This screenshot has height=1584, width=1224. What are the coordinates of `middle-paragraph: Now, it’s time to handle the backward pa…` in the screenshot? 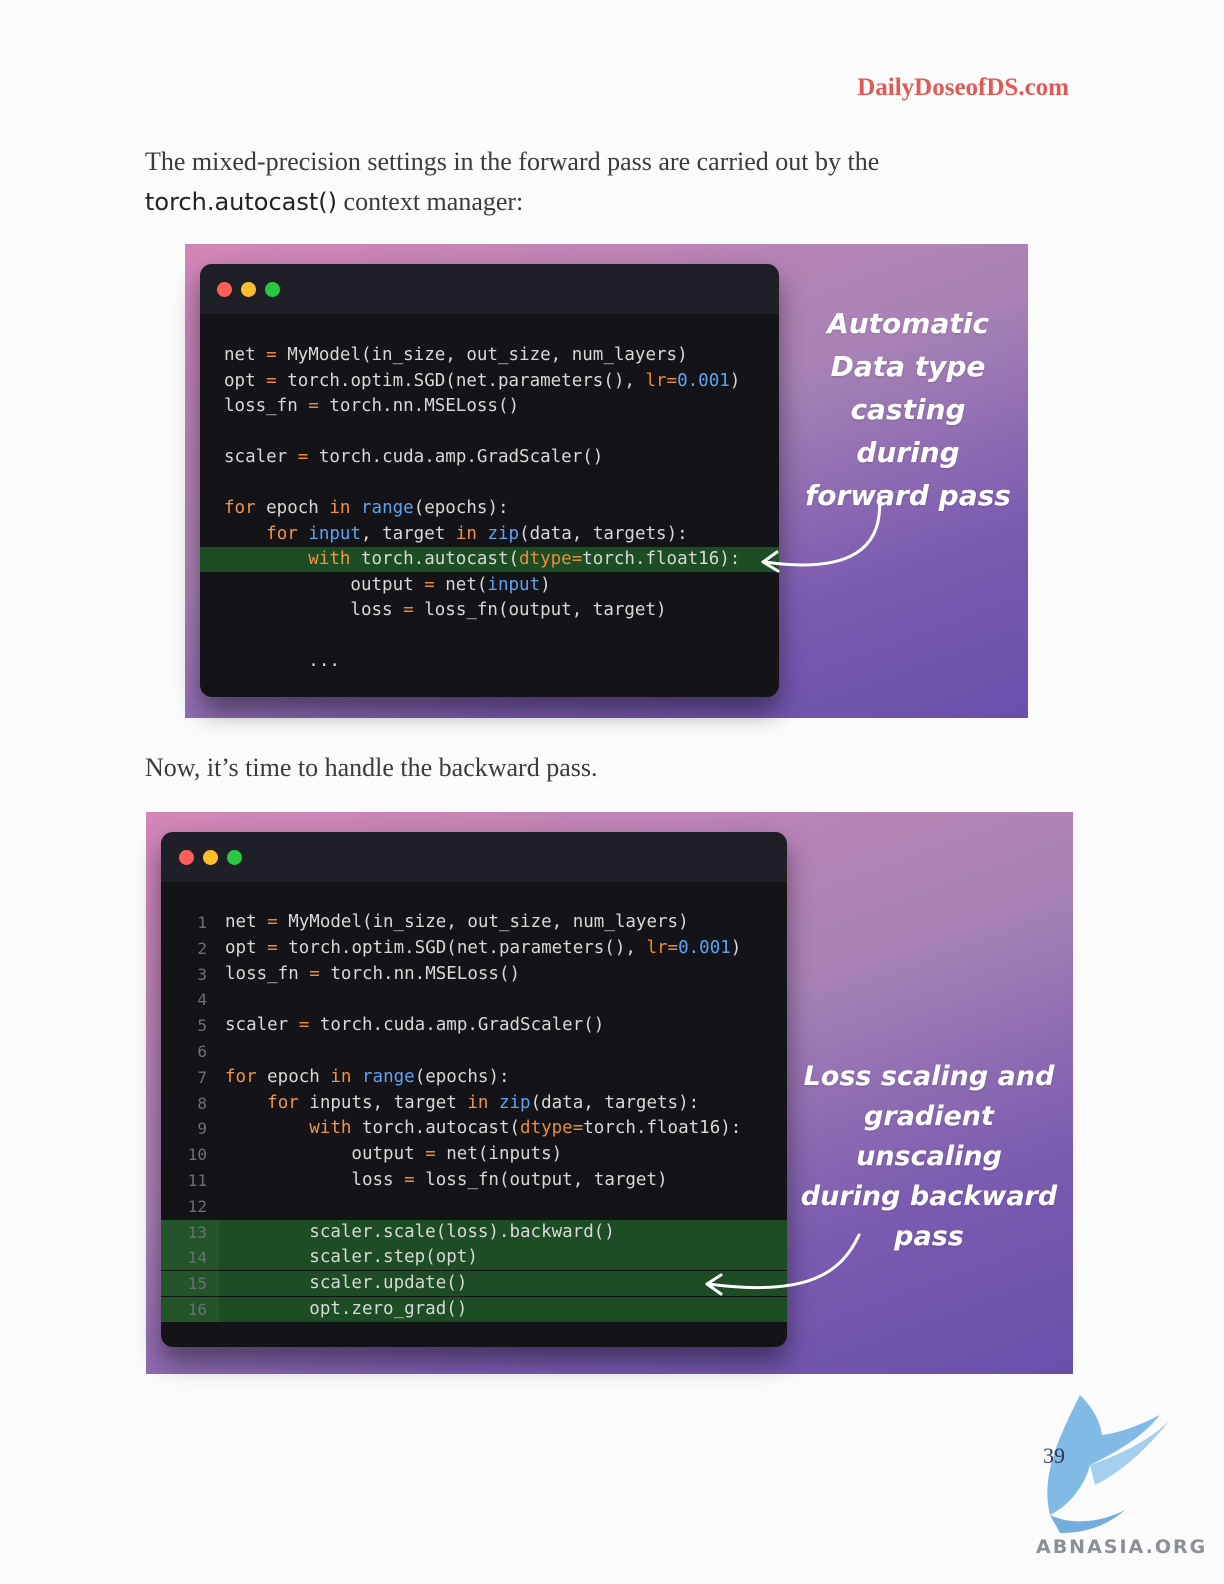 It's located at (371, 767).